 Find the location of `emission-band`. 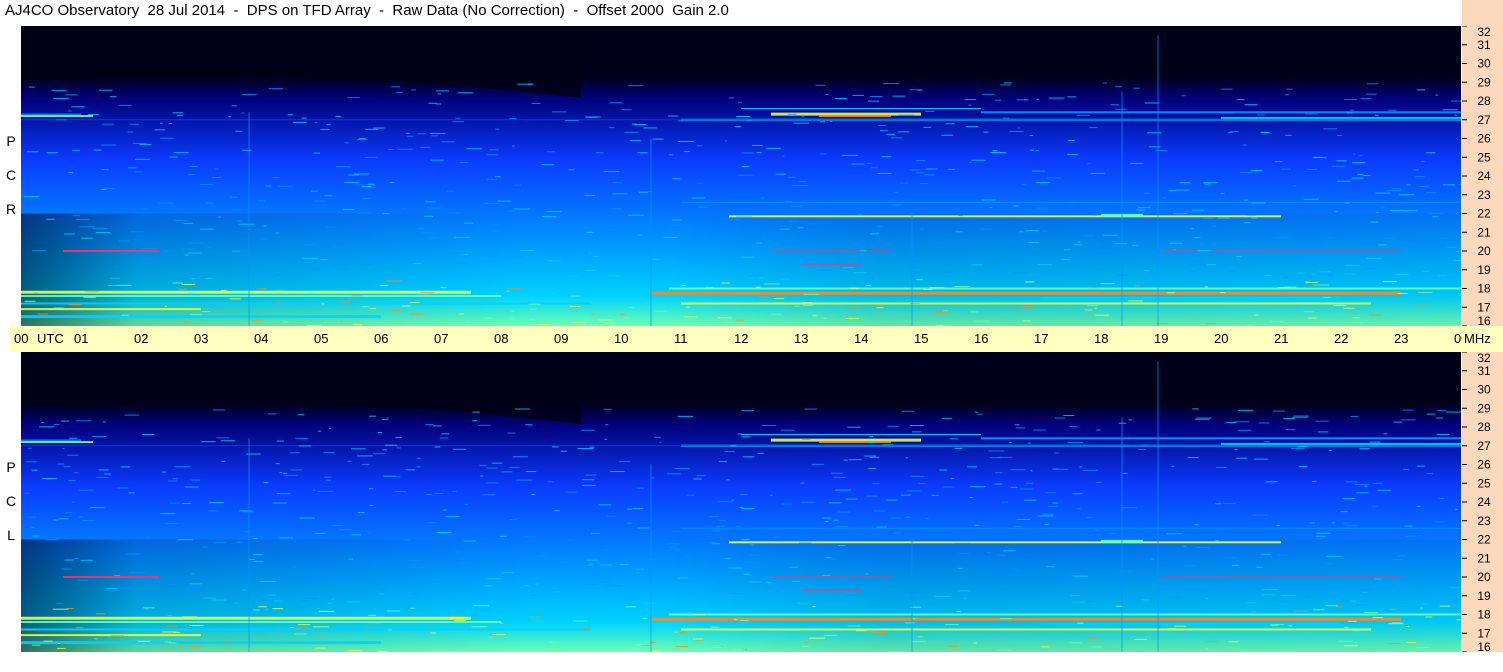

emission-band is located at coordinates (1341, 443).